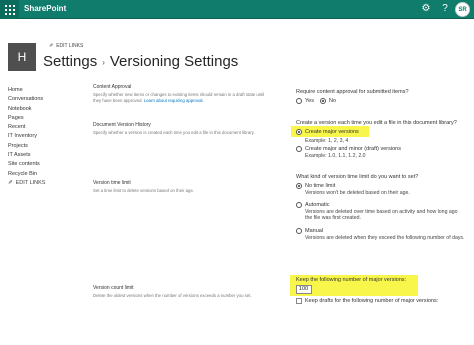 The width and height of the screenshot is (474, 345). I want to click on suite-bar-divider, so click(237, 18).